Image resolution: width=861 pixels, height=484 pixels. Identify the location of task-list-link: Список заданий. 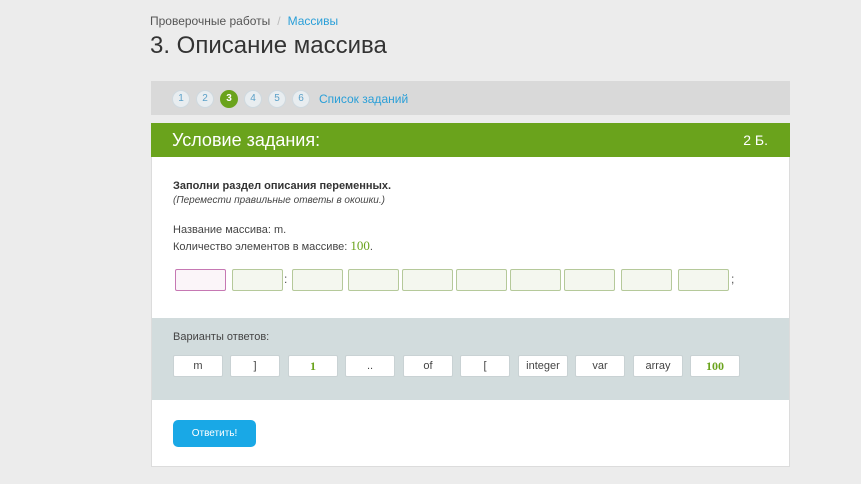
(363, 99).